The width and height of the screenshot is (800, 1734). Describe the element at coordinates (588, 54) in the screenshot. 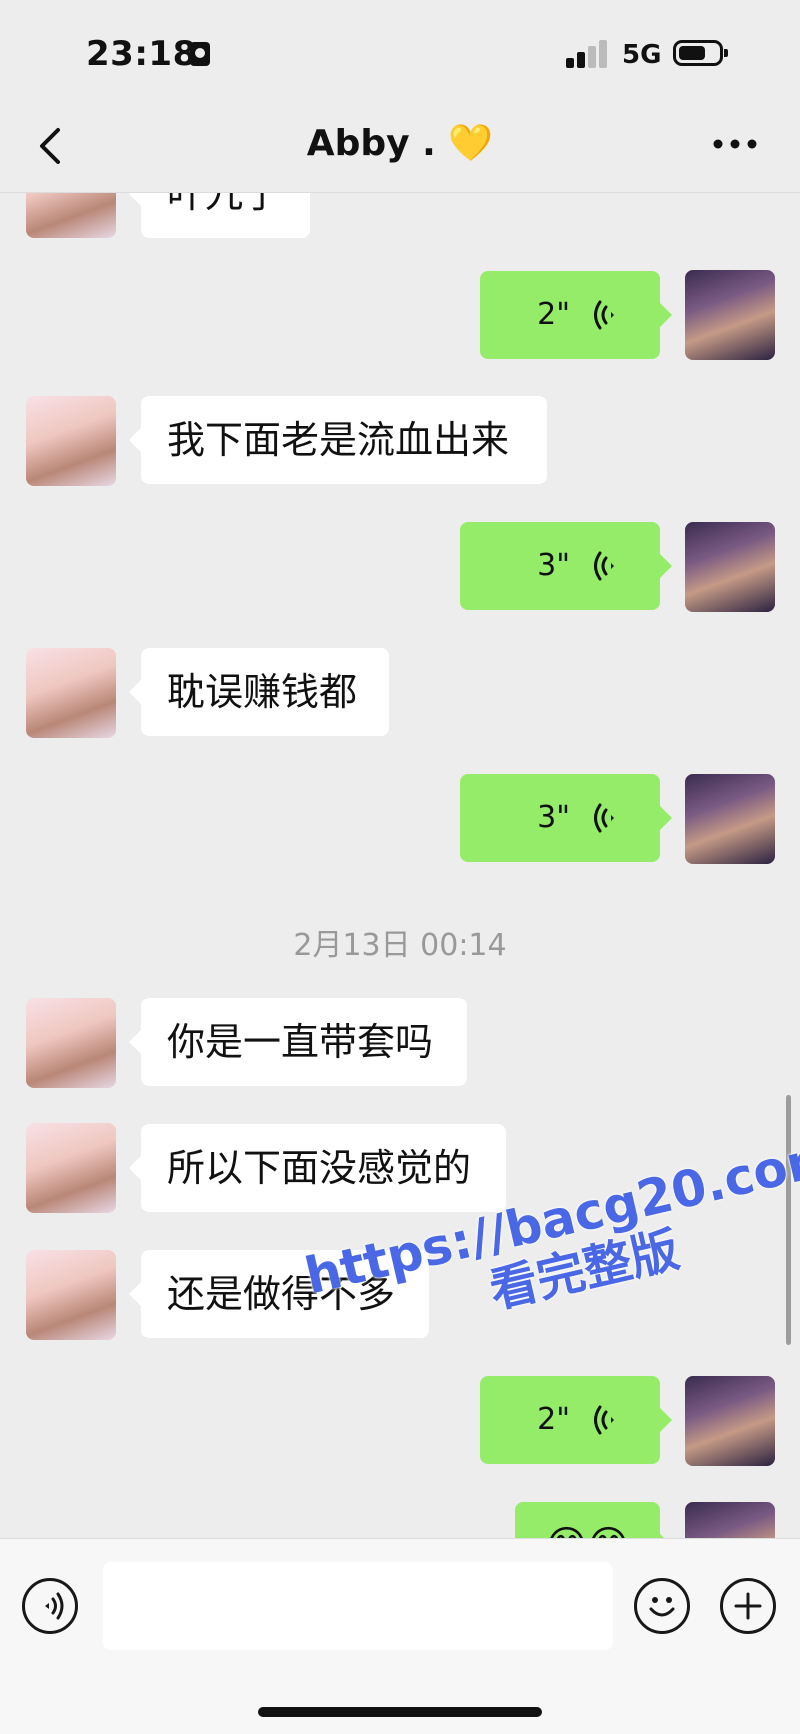

I see `signal-strength-icon` at that location.